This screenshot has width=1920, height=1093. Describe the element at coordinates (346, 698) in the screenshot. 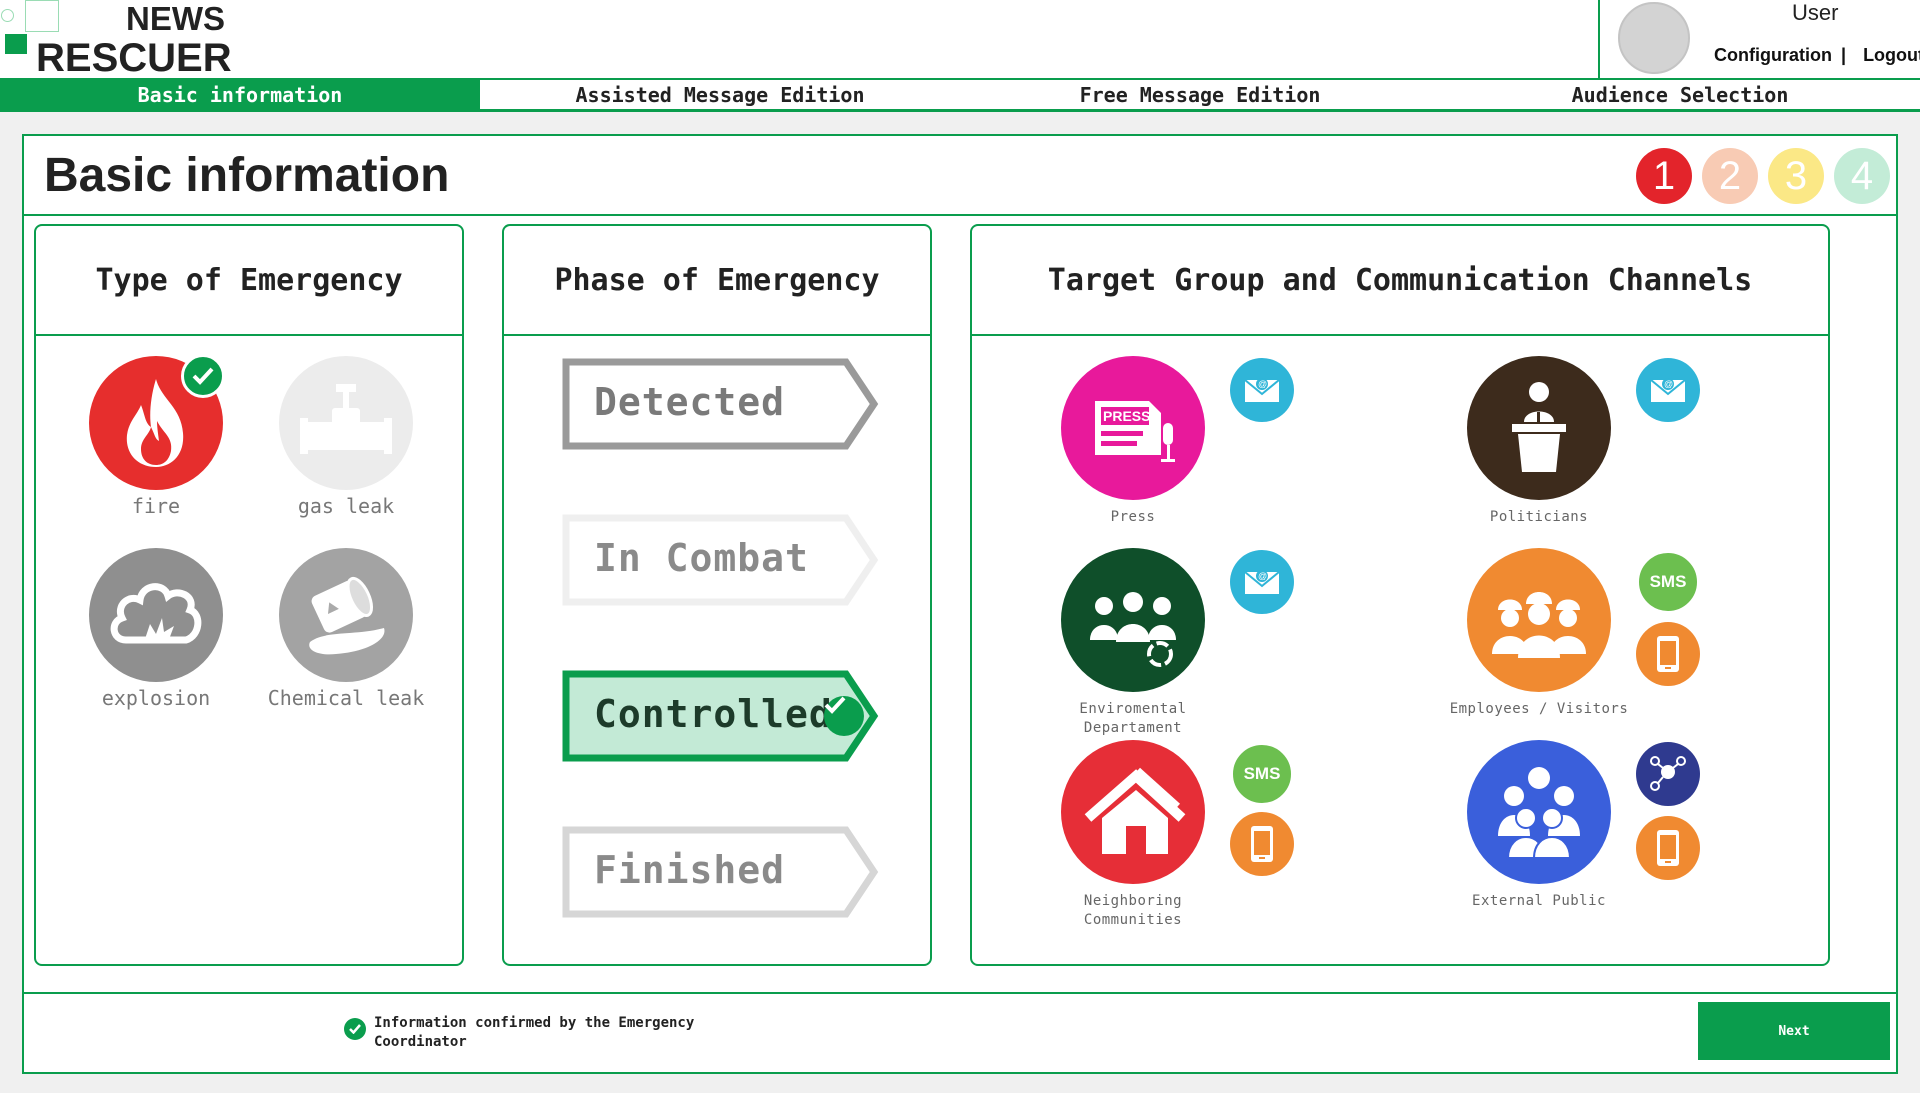

I see `emergency-type-label: Chemical leak` at that location.